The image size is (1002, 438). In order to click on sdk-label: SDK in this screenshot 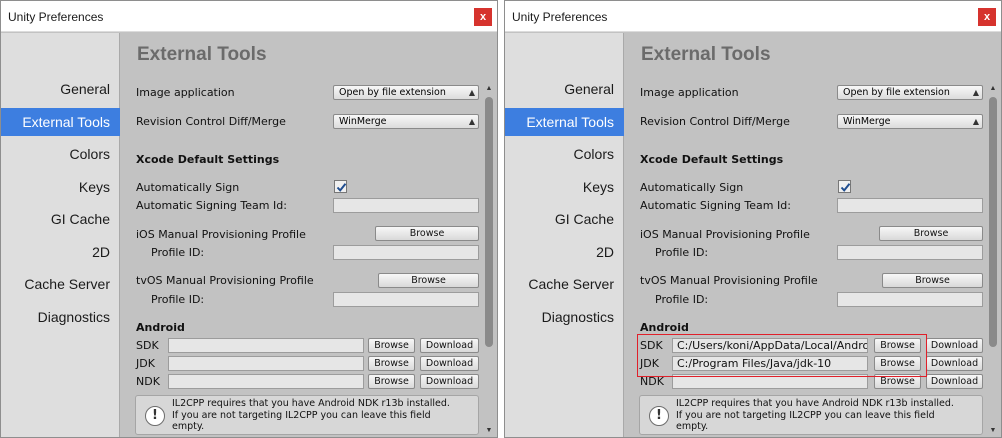, I will do `click(147, 345)`.